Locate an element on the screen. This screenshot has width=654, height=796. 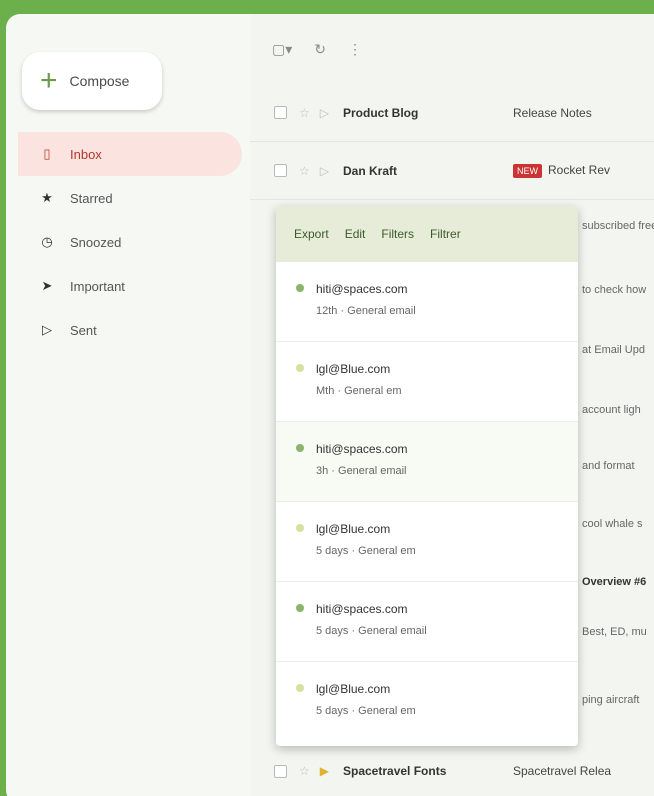
compose-button: + Compose is located at coordinates (92, 81).